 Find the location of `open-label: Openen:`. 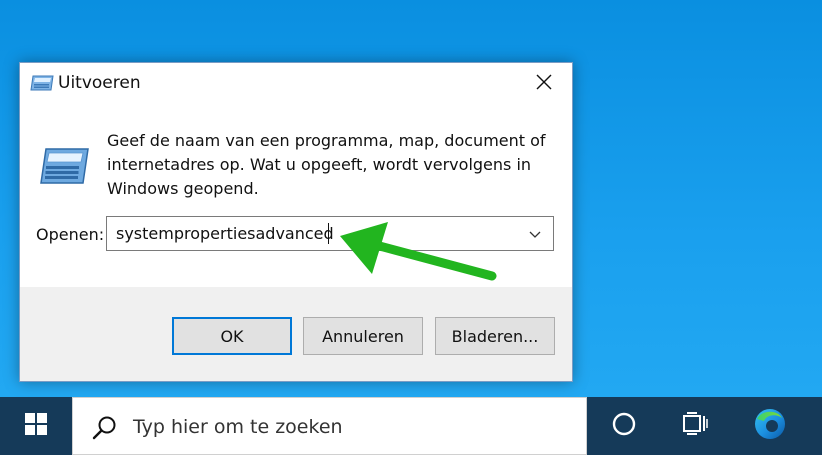

open-label: Openen: is located at coordinates (70, 234).